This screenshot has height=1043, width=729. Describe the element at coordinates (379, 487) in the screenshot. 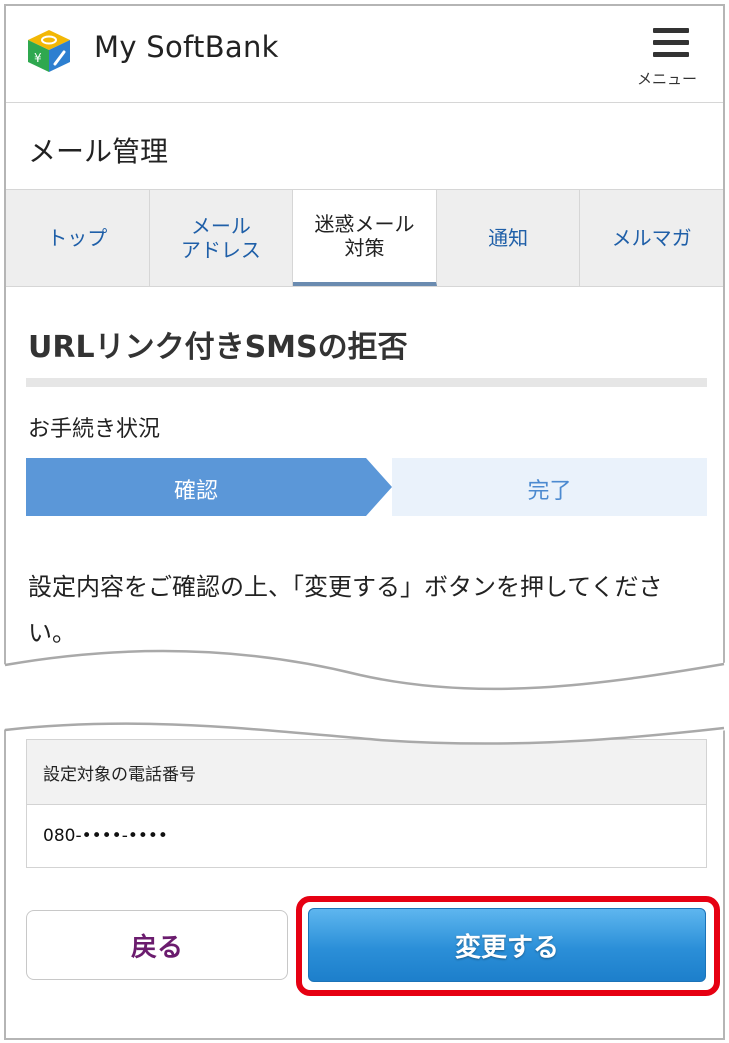

I see `step-arrow` at that location.